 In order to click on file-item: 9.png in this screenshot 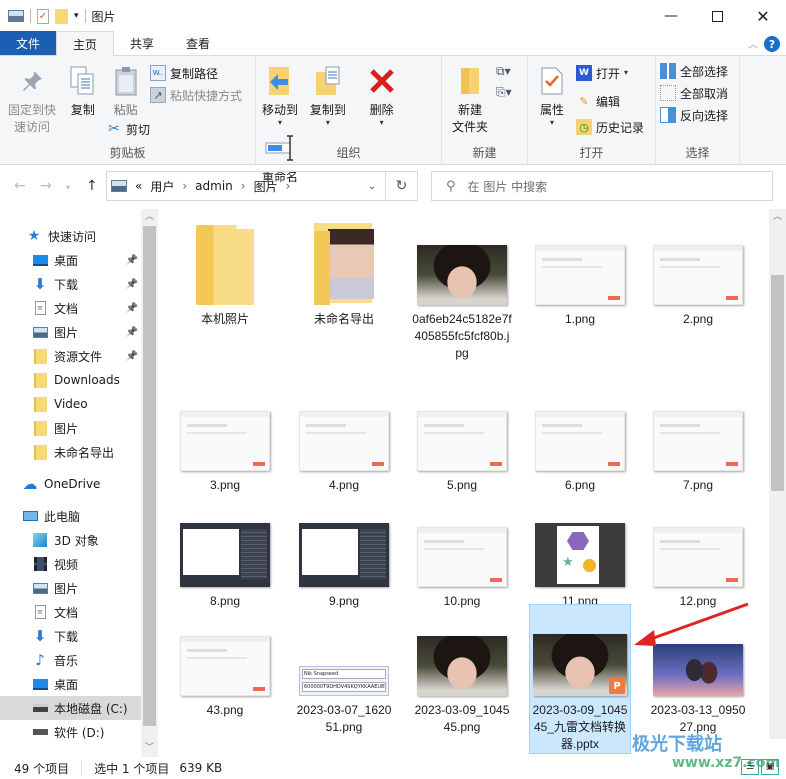, I will do `click(344, 552)`.